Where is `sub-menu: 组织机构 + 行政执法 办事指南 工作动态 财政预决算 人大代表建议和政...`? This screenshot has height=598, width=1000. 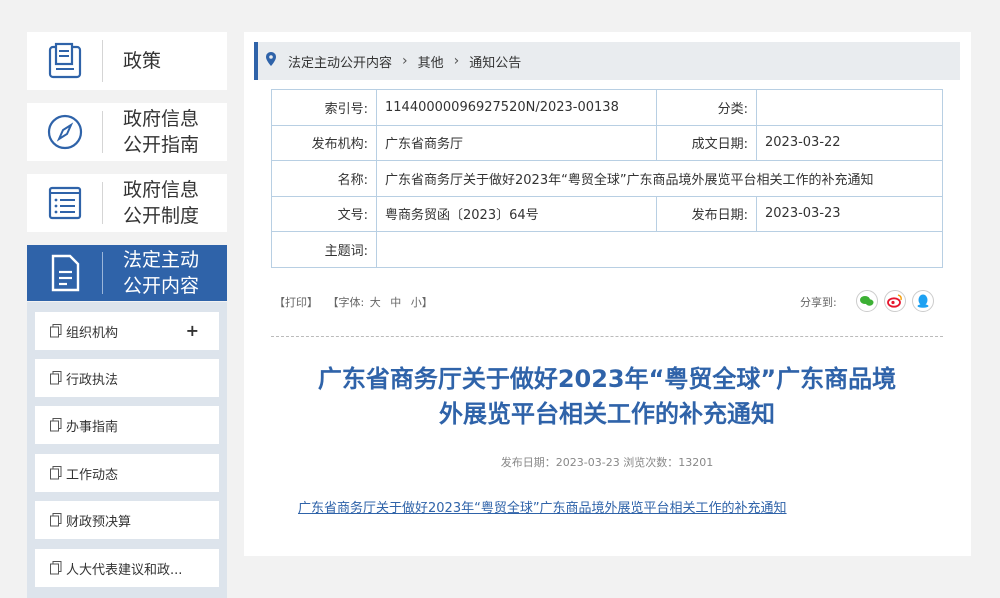 sub-menu: 组织机构 + 行政执法 办事指南 工作动态 财政预决算 人大代表建议和政... is located at coordinates (127, 450).